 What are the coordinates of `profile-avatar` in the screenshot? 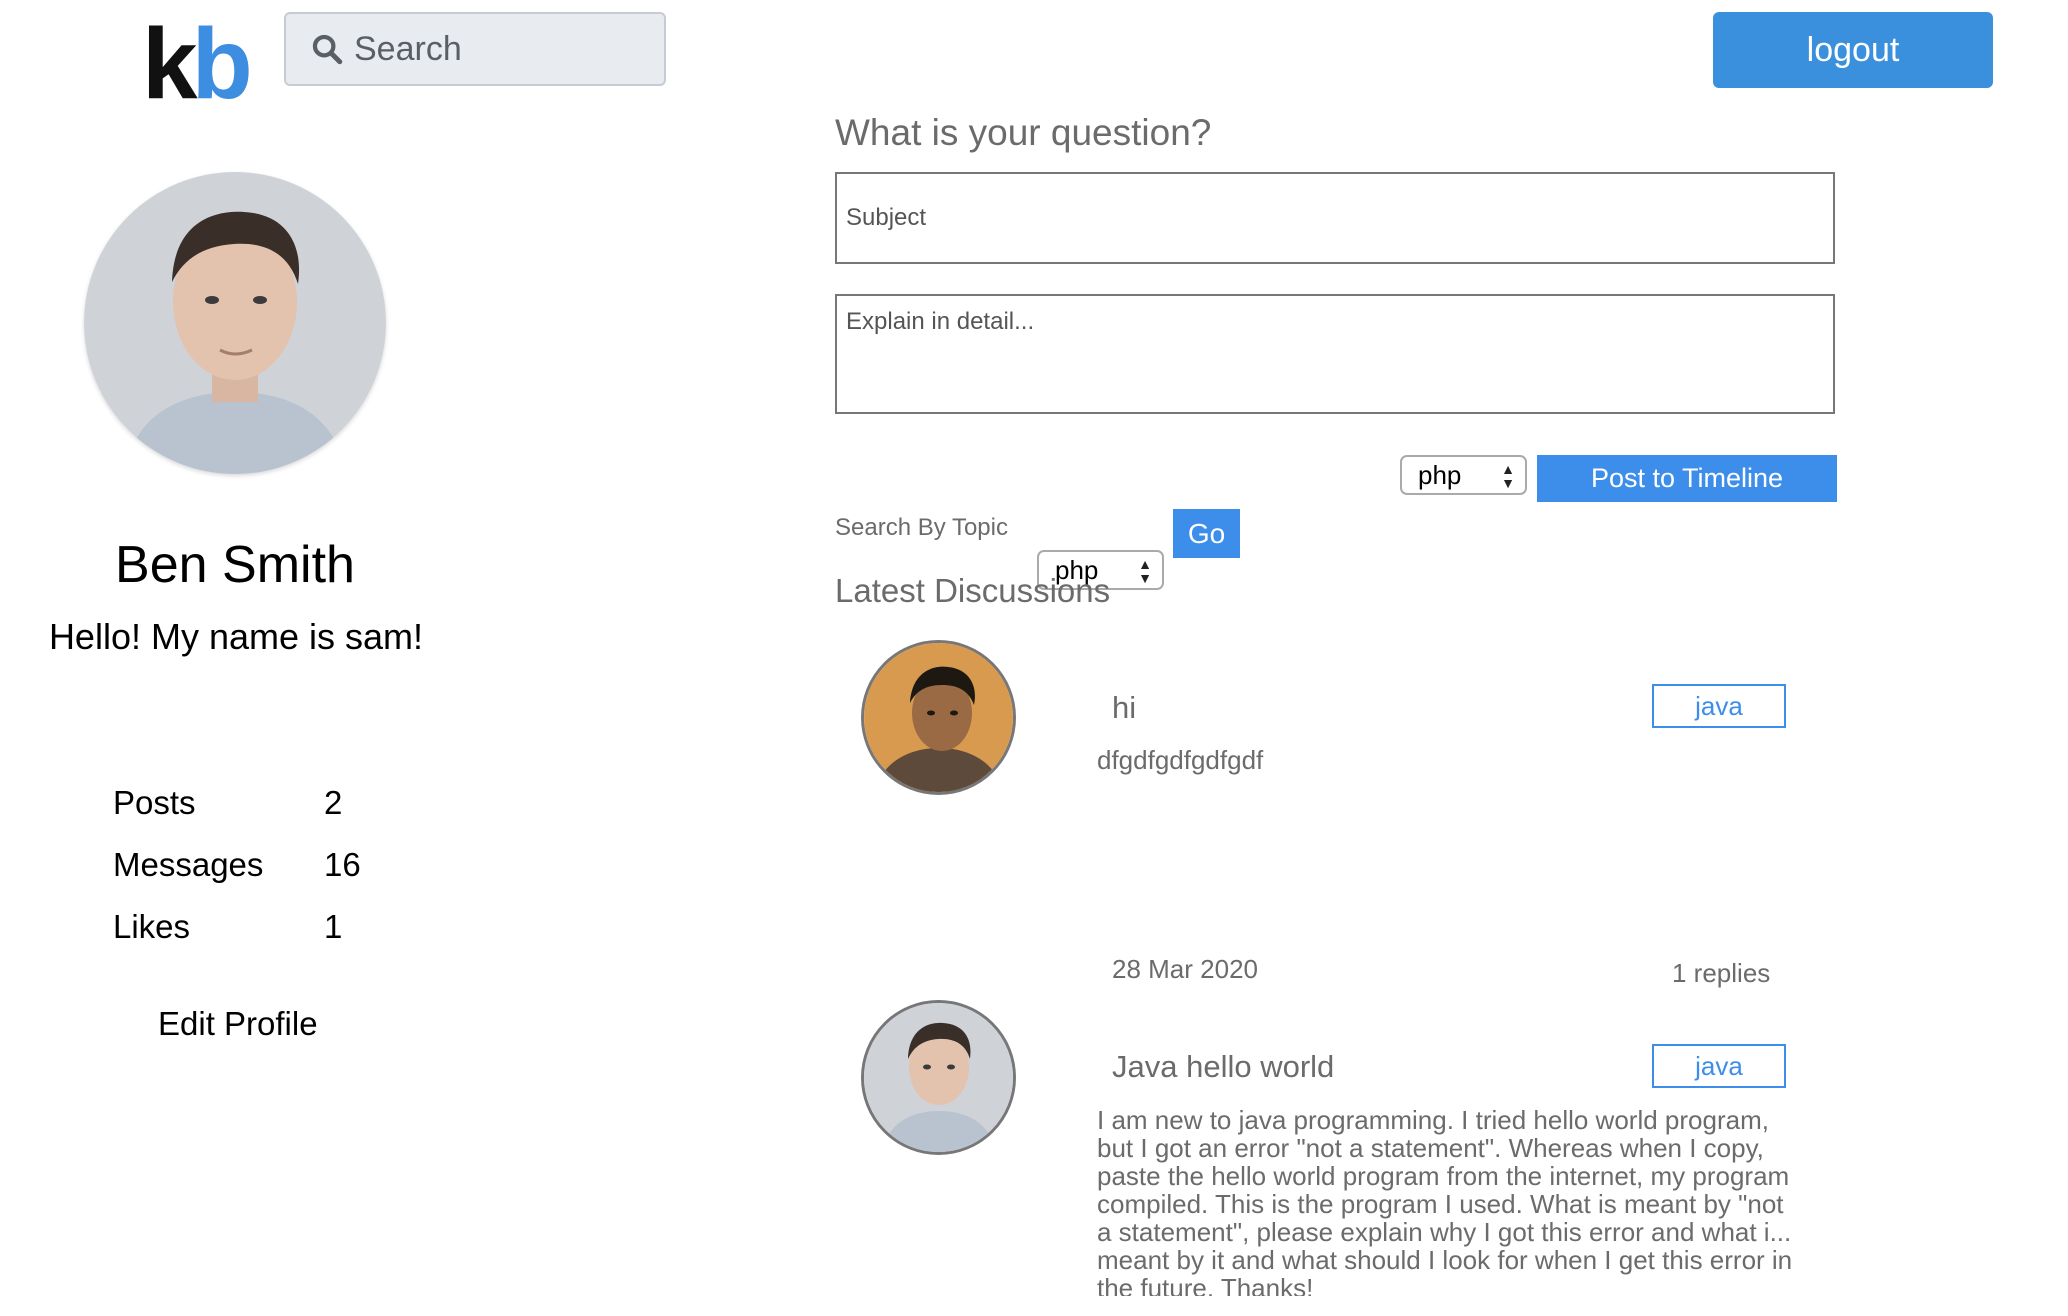 It's located at (235, 323).